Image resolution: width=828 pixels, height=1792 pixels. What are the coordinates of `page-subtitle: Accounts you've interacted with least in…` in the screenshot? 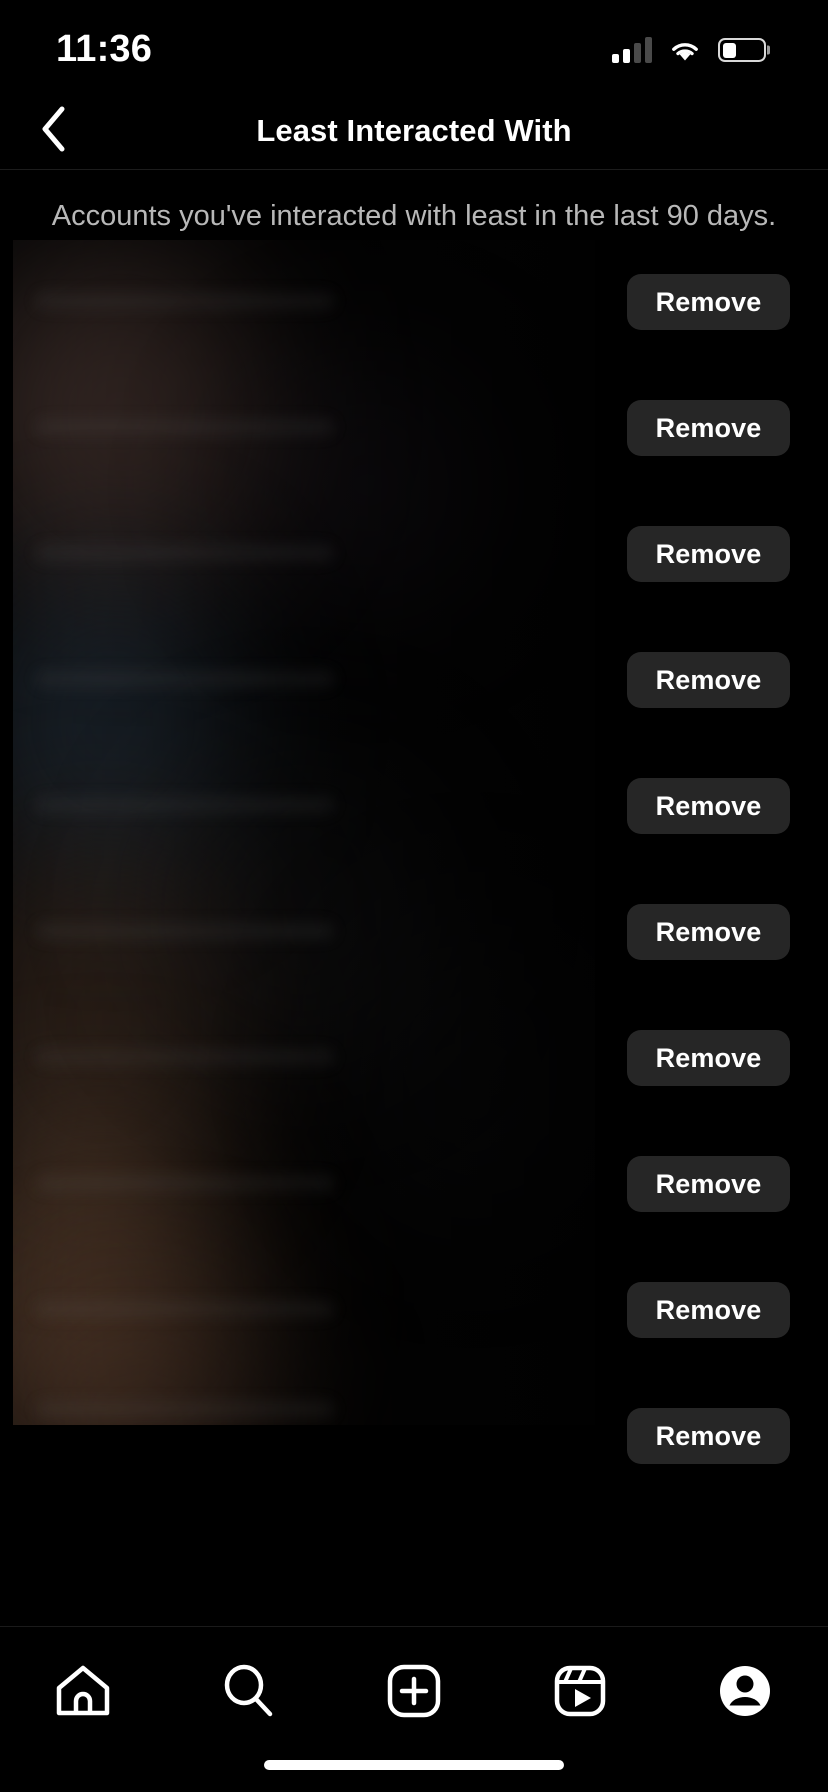 It's located at (414, 216).